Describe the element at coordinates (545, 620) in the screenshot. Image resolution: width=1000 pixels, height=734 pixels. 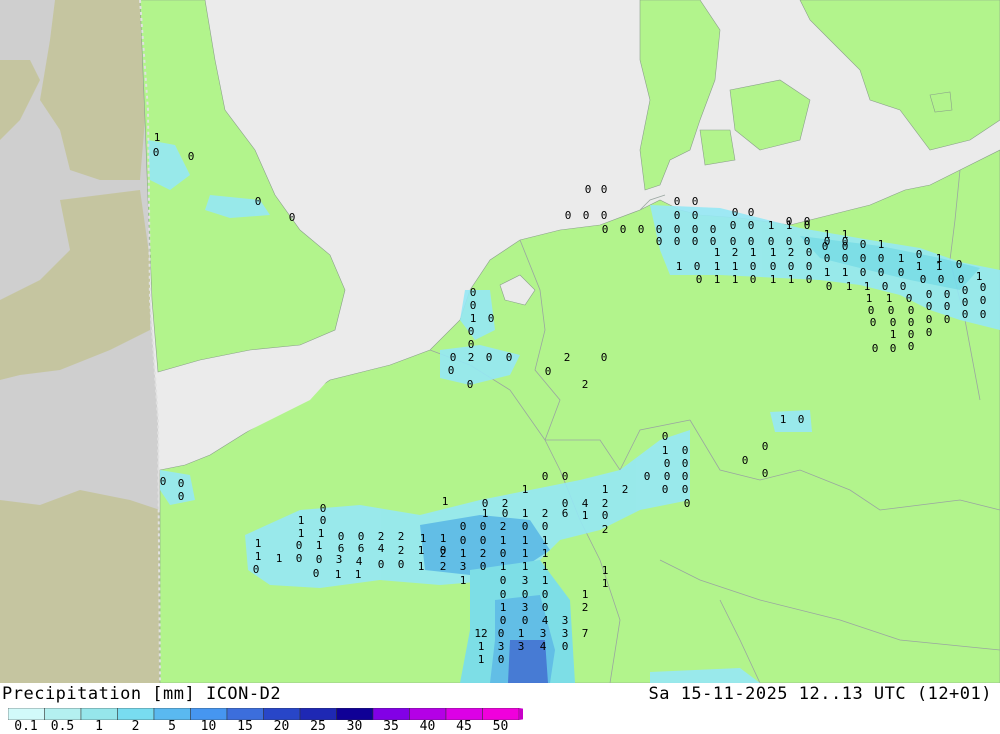
I see `precip-value-label: 4` at that location.